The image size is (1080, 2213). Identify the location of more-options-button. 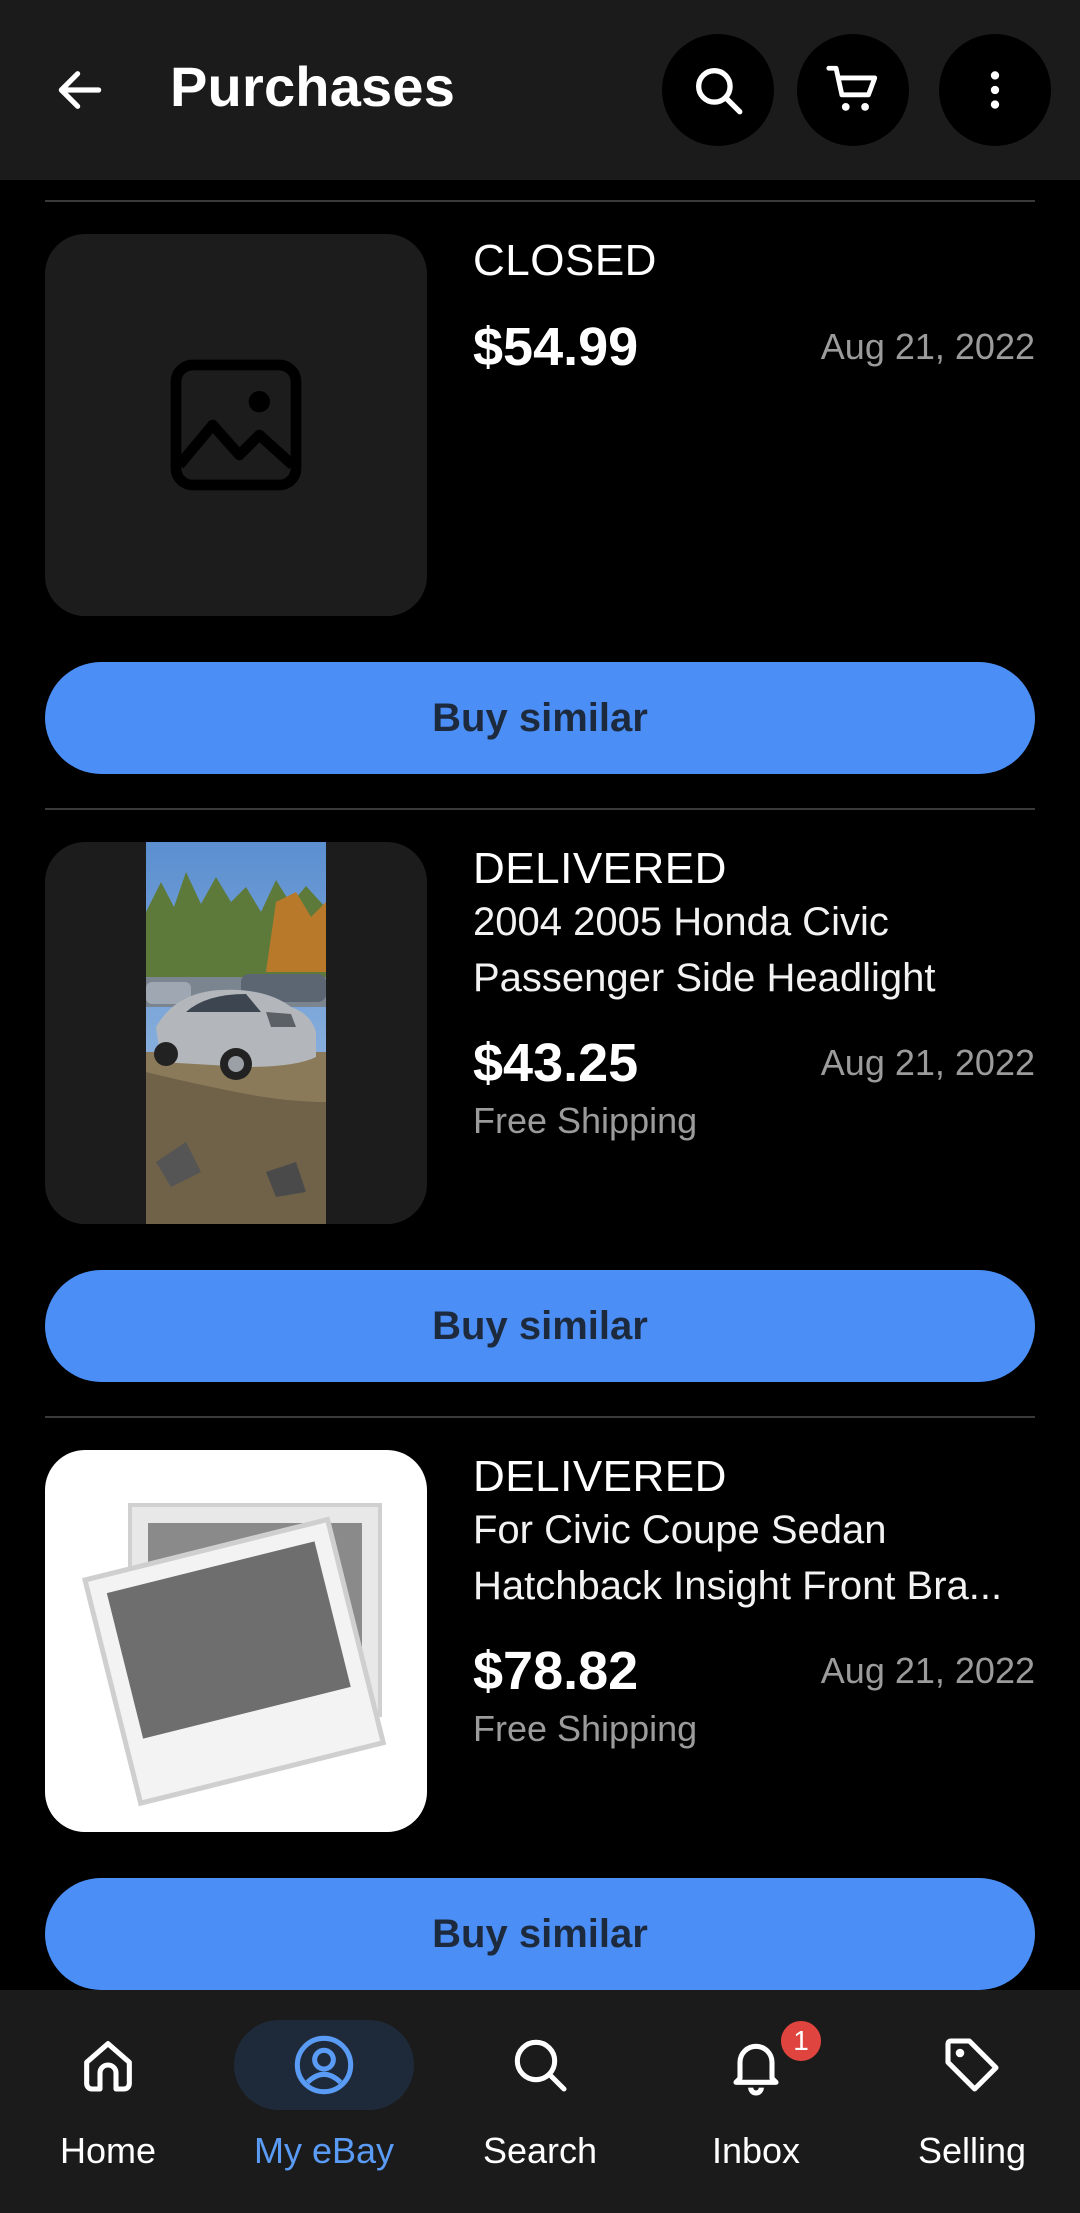
(995, 90).